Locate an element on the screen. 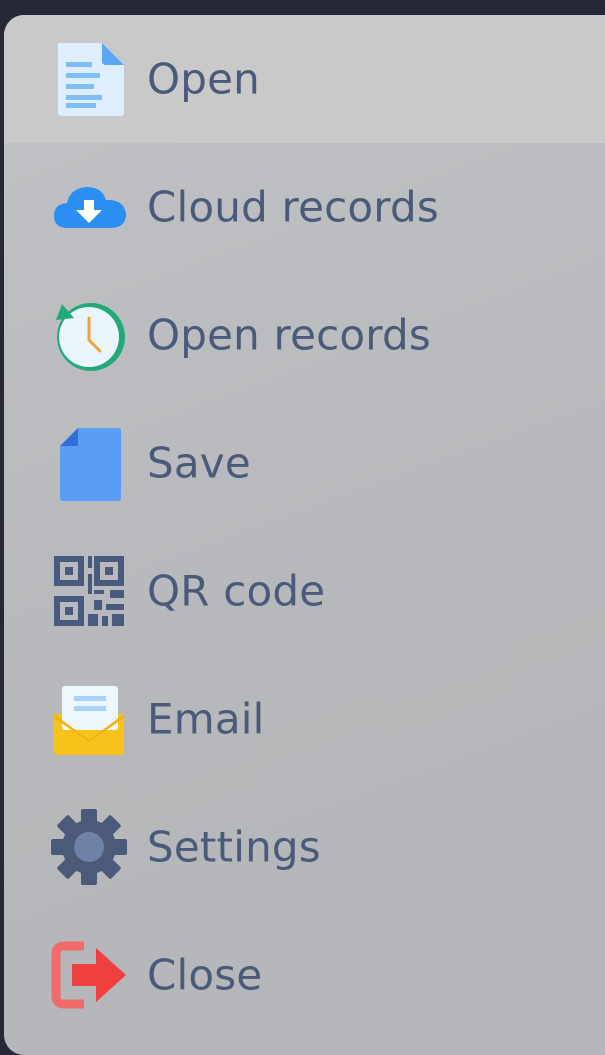 The height and width of the screenshot is (1055, 605). menu-item-cloud-records: Cloud records is located at coordinates (304, 207).